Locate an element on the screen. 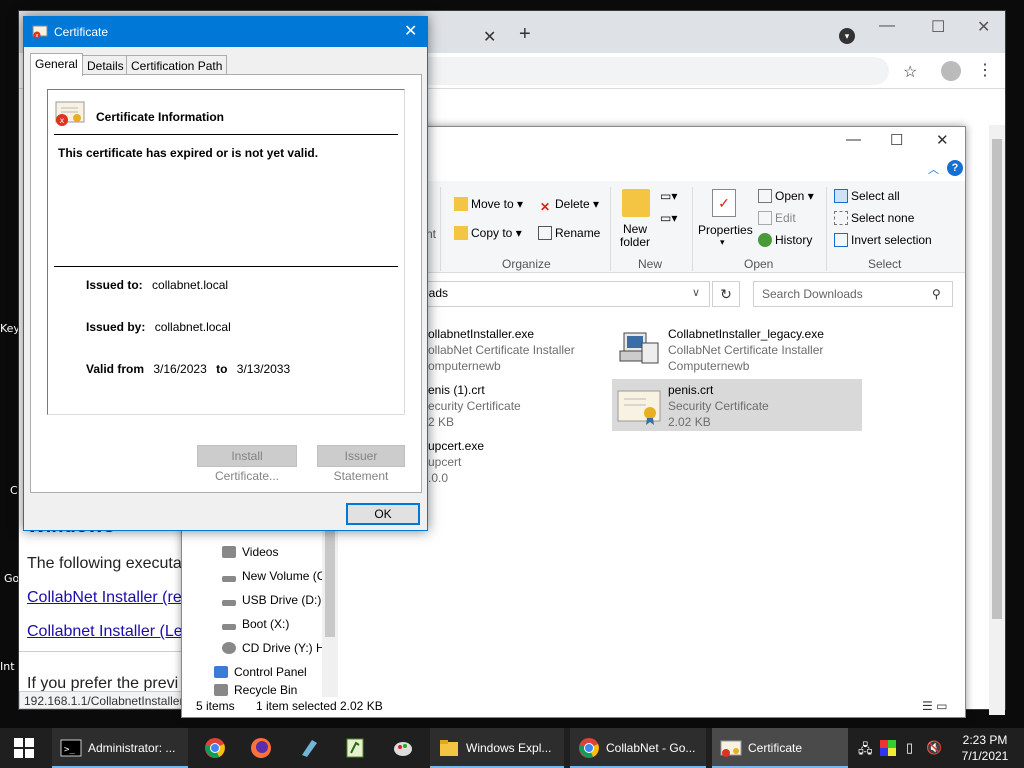 Image resolution: width=1024 pixels, height=768 pixels. chrome-close-button: ✕ is located at coordinates (983, 27).